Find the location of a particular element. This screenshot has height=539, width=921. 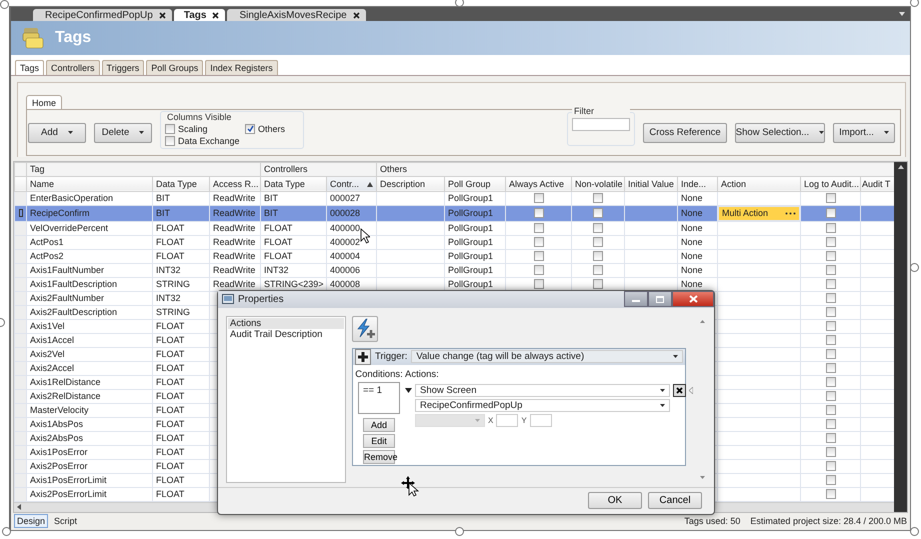

column-header: Name is located at coordinates (89, 184).